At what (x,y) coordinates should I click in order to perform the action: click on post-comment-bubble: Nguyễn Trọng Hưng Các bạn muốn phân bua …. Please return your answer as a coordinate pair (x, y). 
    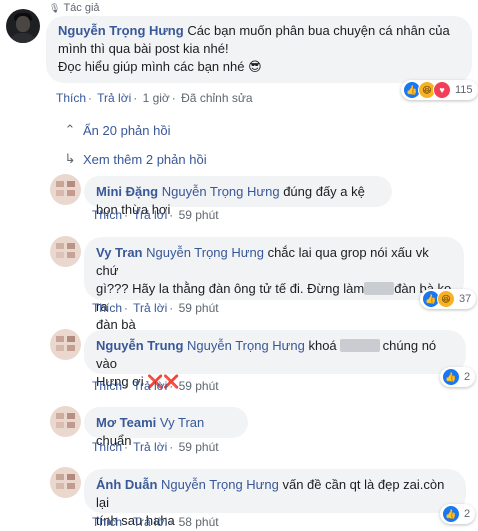
    Looking at the image, I should click on (259, 49).